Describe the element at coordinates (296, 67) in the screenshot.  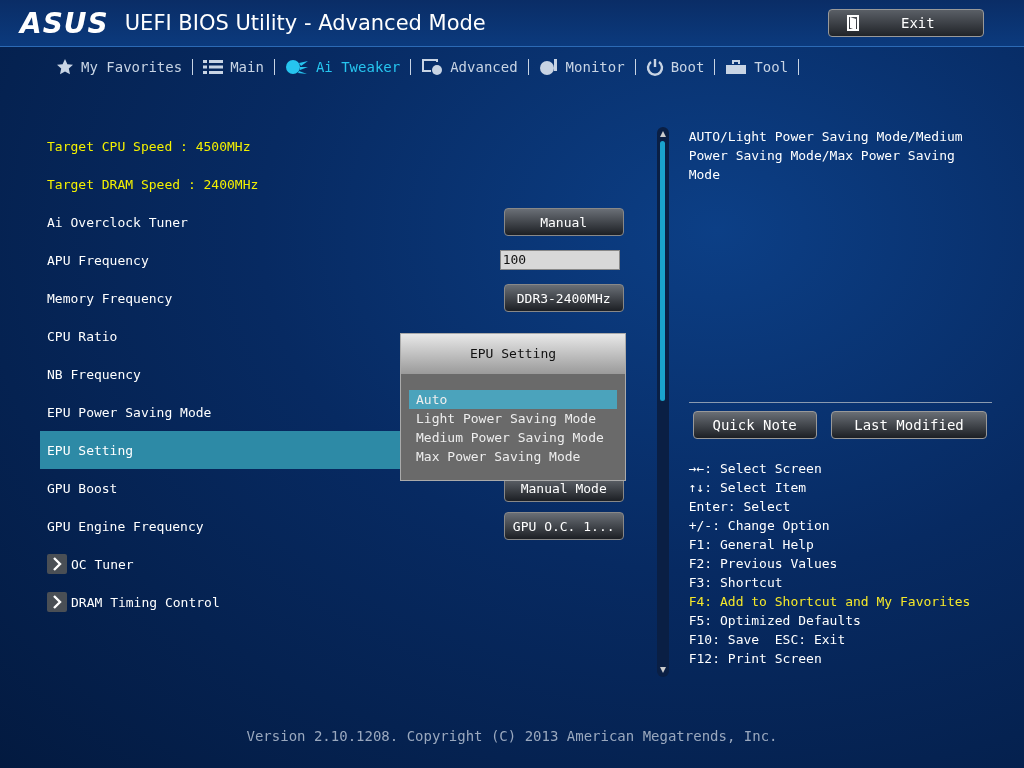
I see `comet-icon` at that location.